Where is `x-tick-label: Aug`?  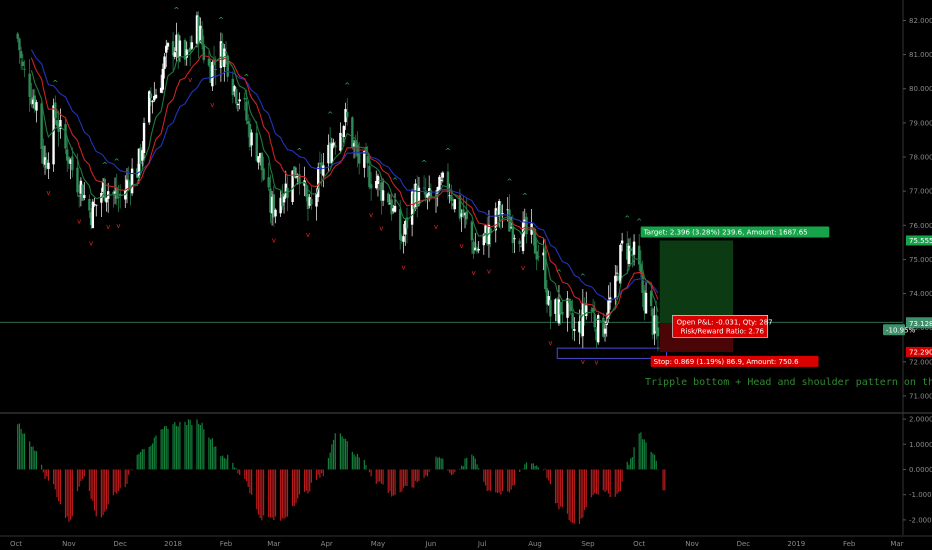
x-tick-label: Aug is located at coordinates (535, 544).